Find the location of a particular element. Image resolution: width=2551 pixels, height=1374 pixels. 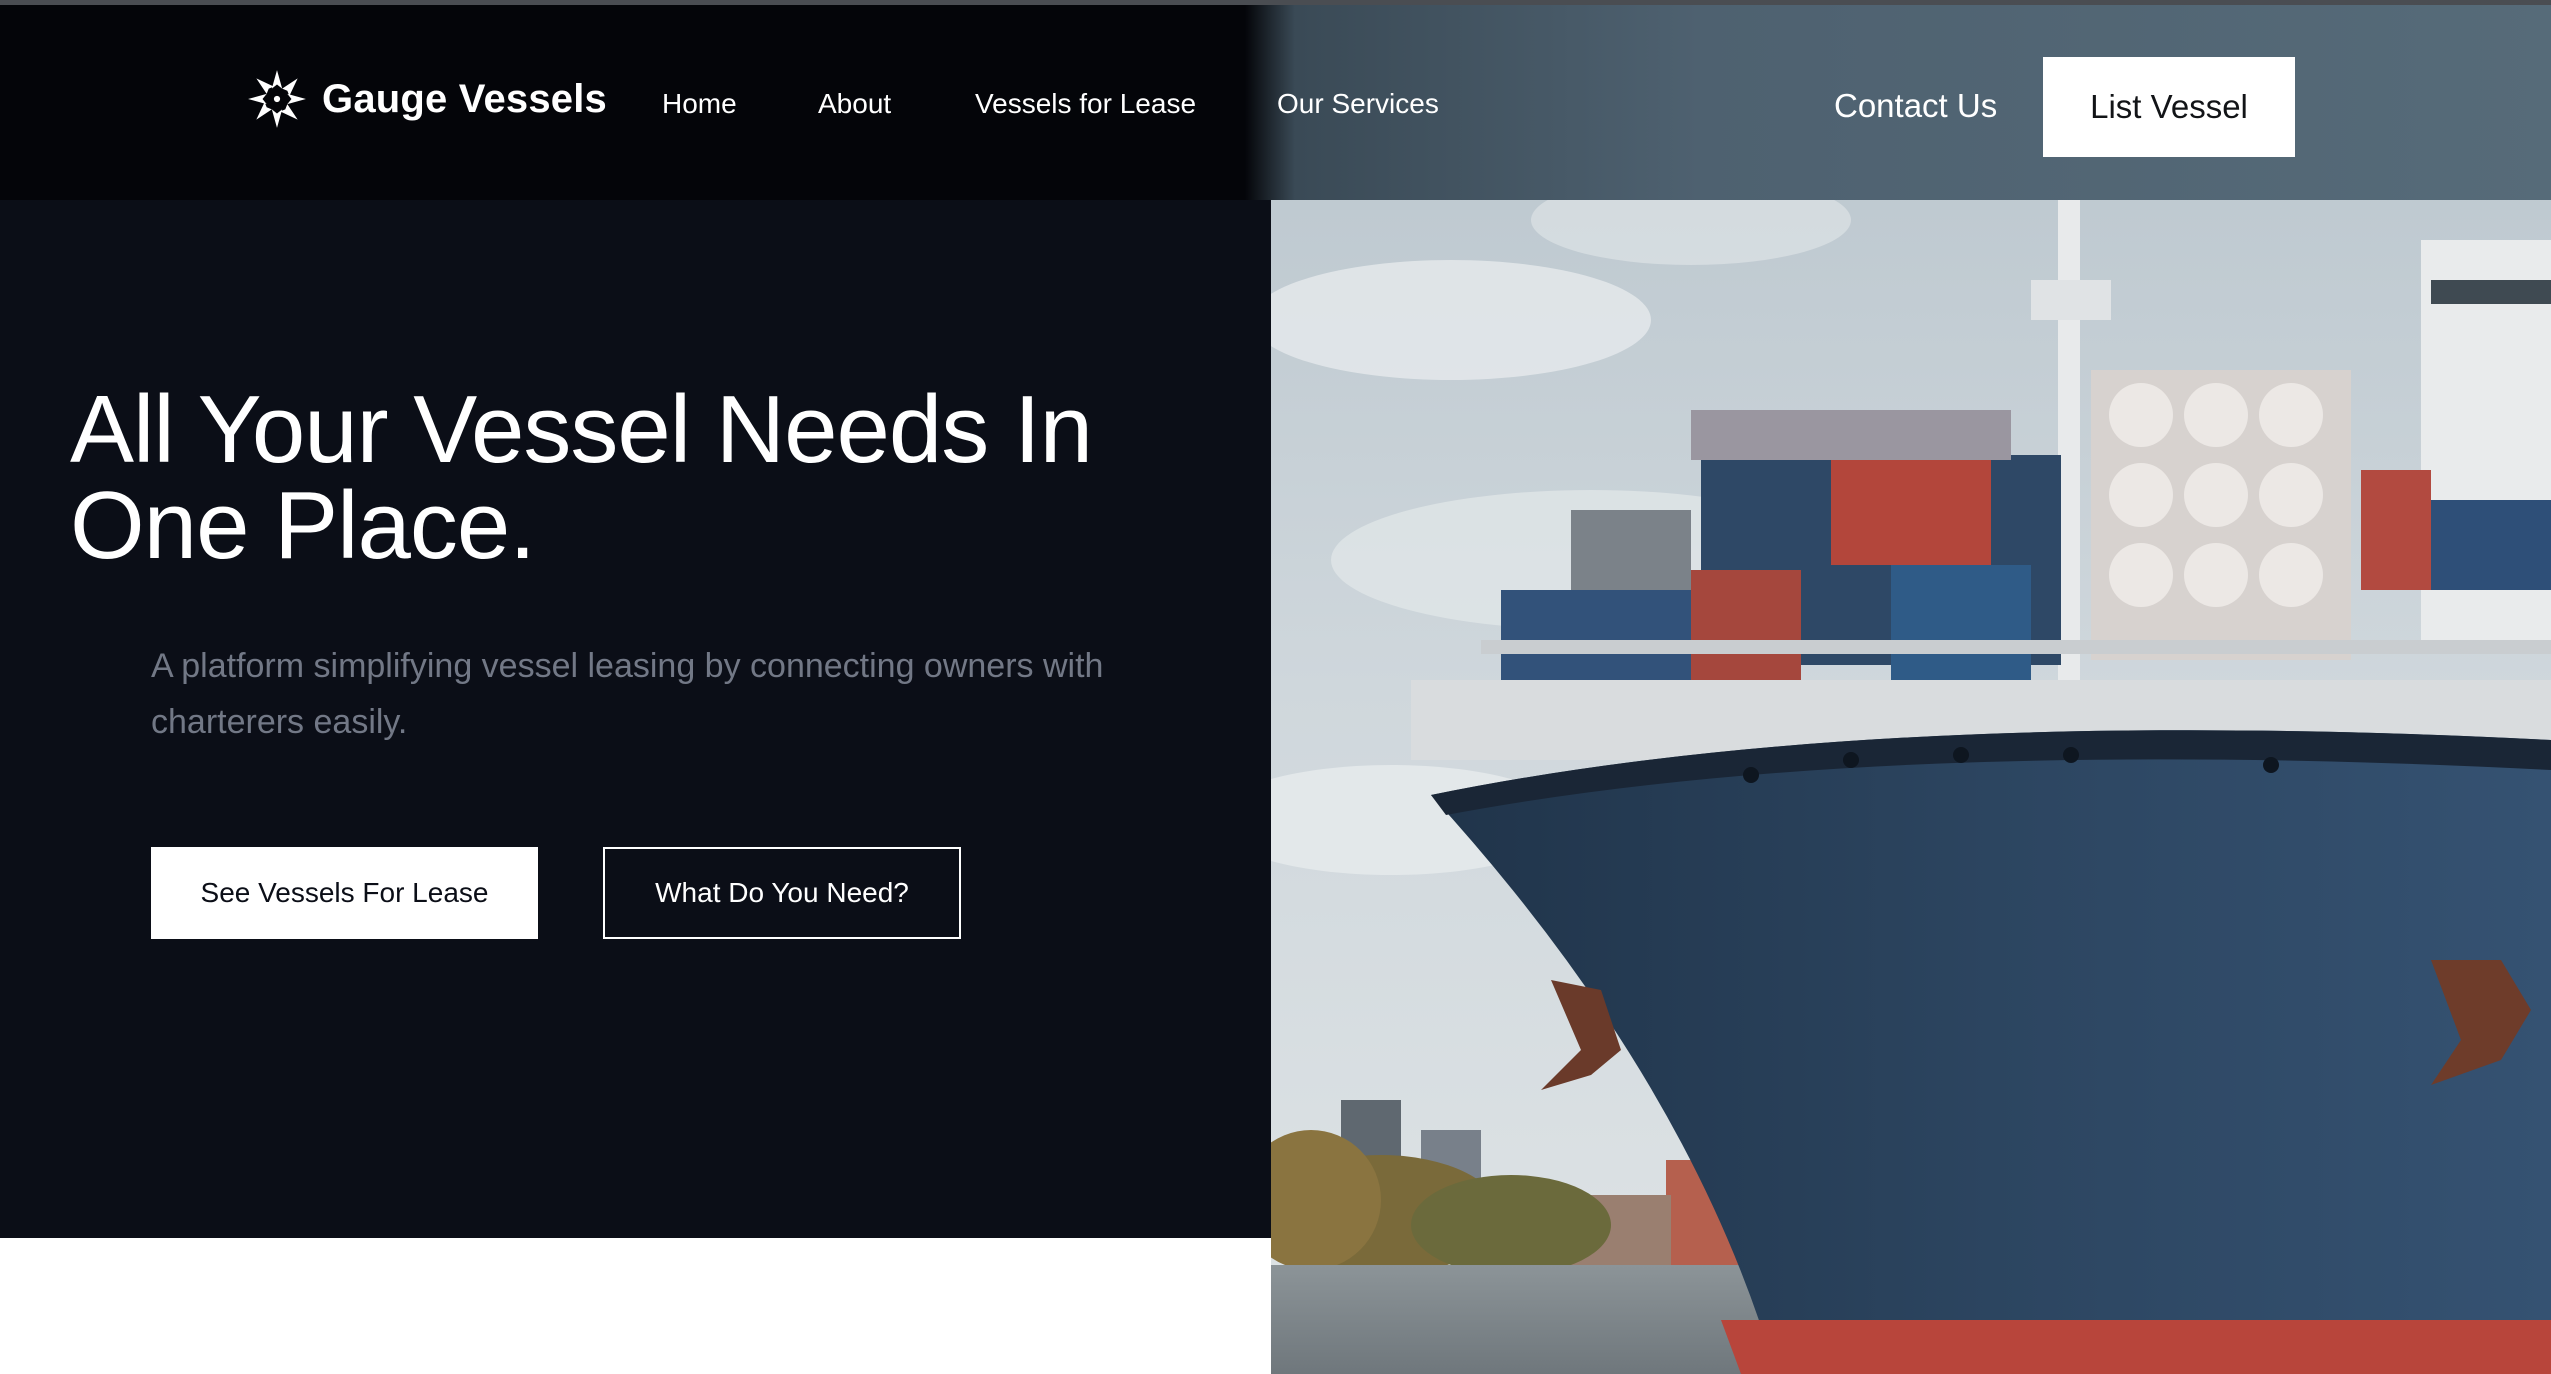

see-vessels-button: See Vessels For Lease is located at coordinates (344, 893).